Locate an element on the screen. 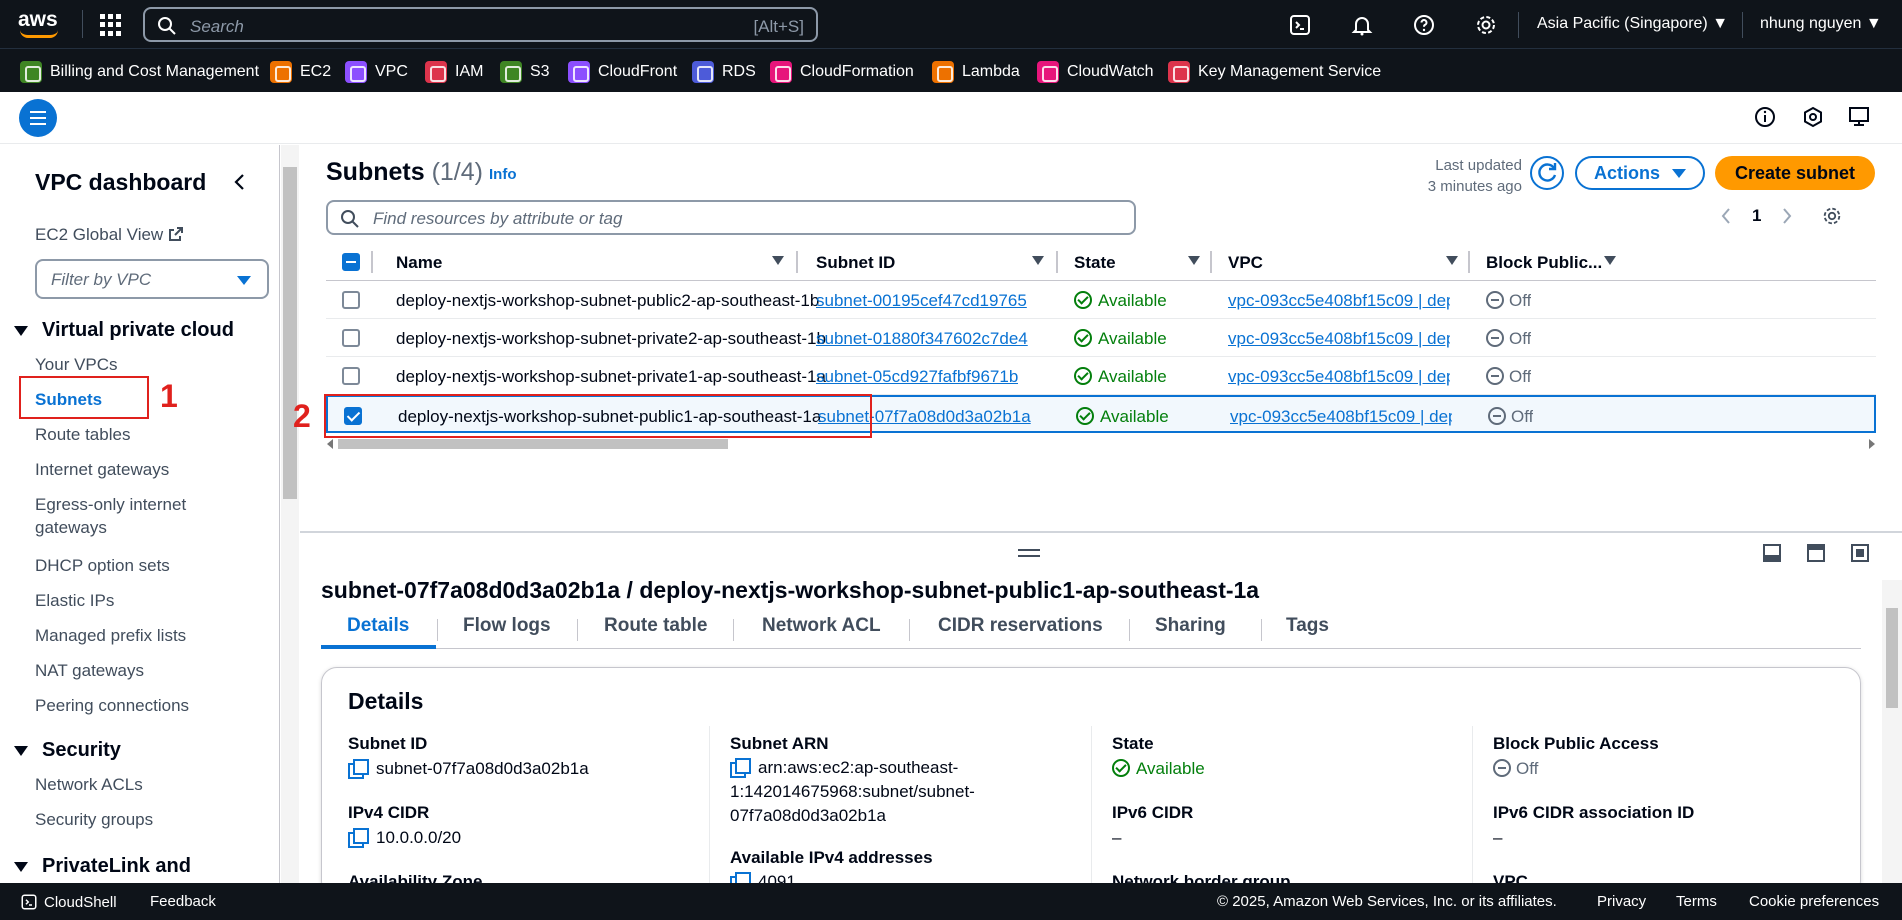 Image resolution: width=1902 pixels, height=920 pixels. favorite-cloudformation: CloudFormation is located at coordinates (842, 72).